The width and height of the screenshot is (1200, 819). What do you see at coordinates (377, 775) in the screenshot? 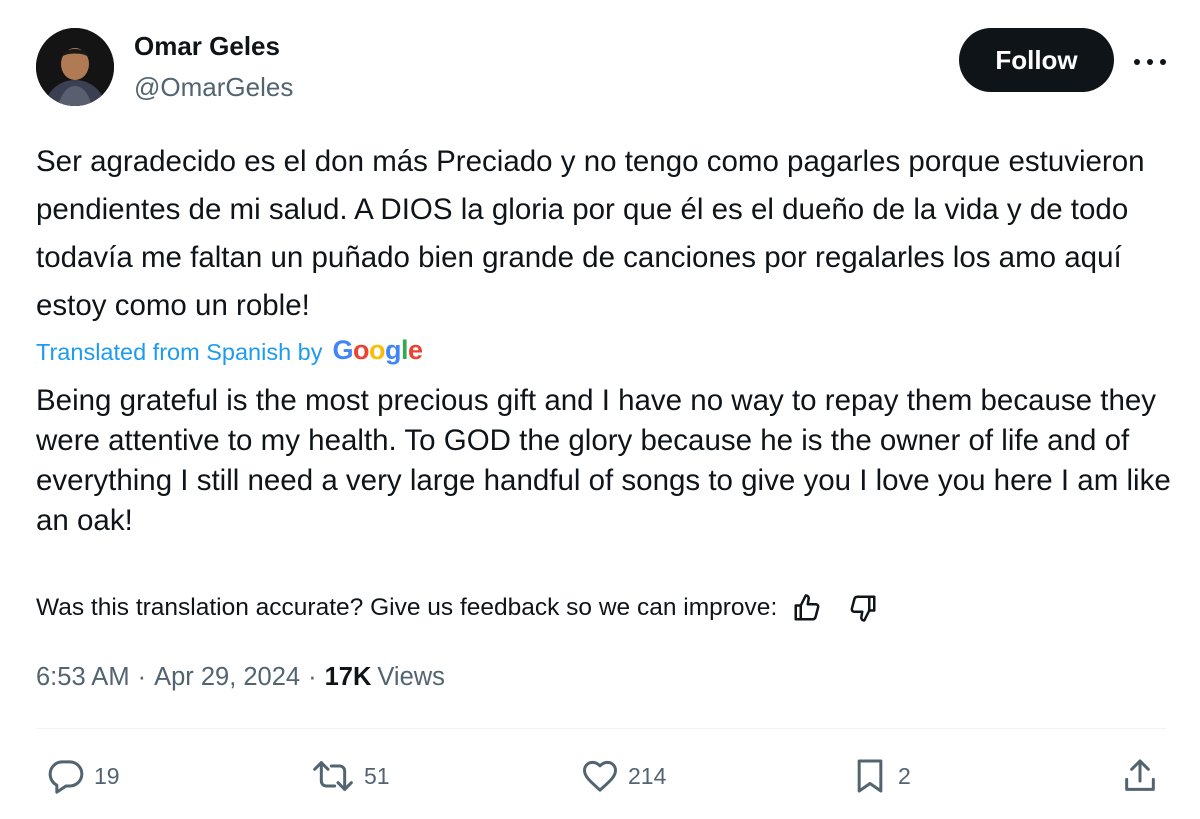
I see `repost-count: 51` at bounding box center [377, 775].